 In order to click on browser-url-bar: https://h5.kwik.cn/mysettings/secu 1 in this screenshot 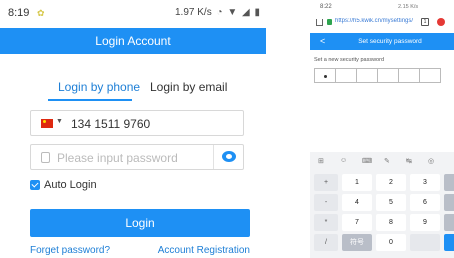, I will do `click(382, 23)`.